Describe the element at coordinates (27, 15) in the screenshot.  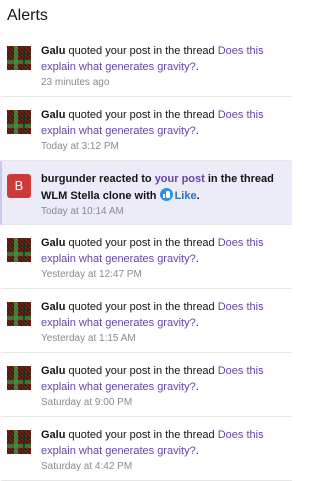
I see `page-title: Alerts` at that location.